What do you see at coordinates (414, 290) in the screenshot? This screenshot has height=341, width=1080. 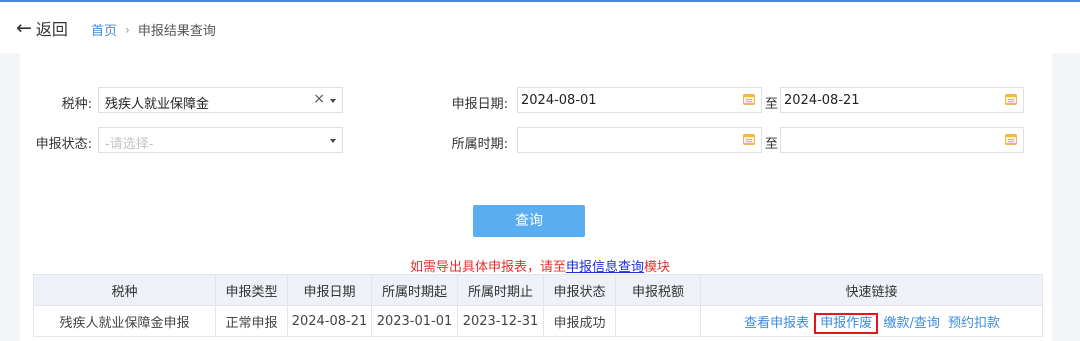 I see `column-header: 所属时期起` at bounding box center [414, 290].